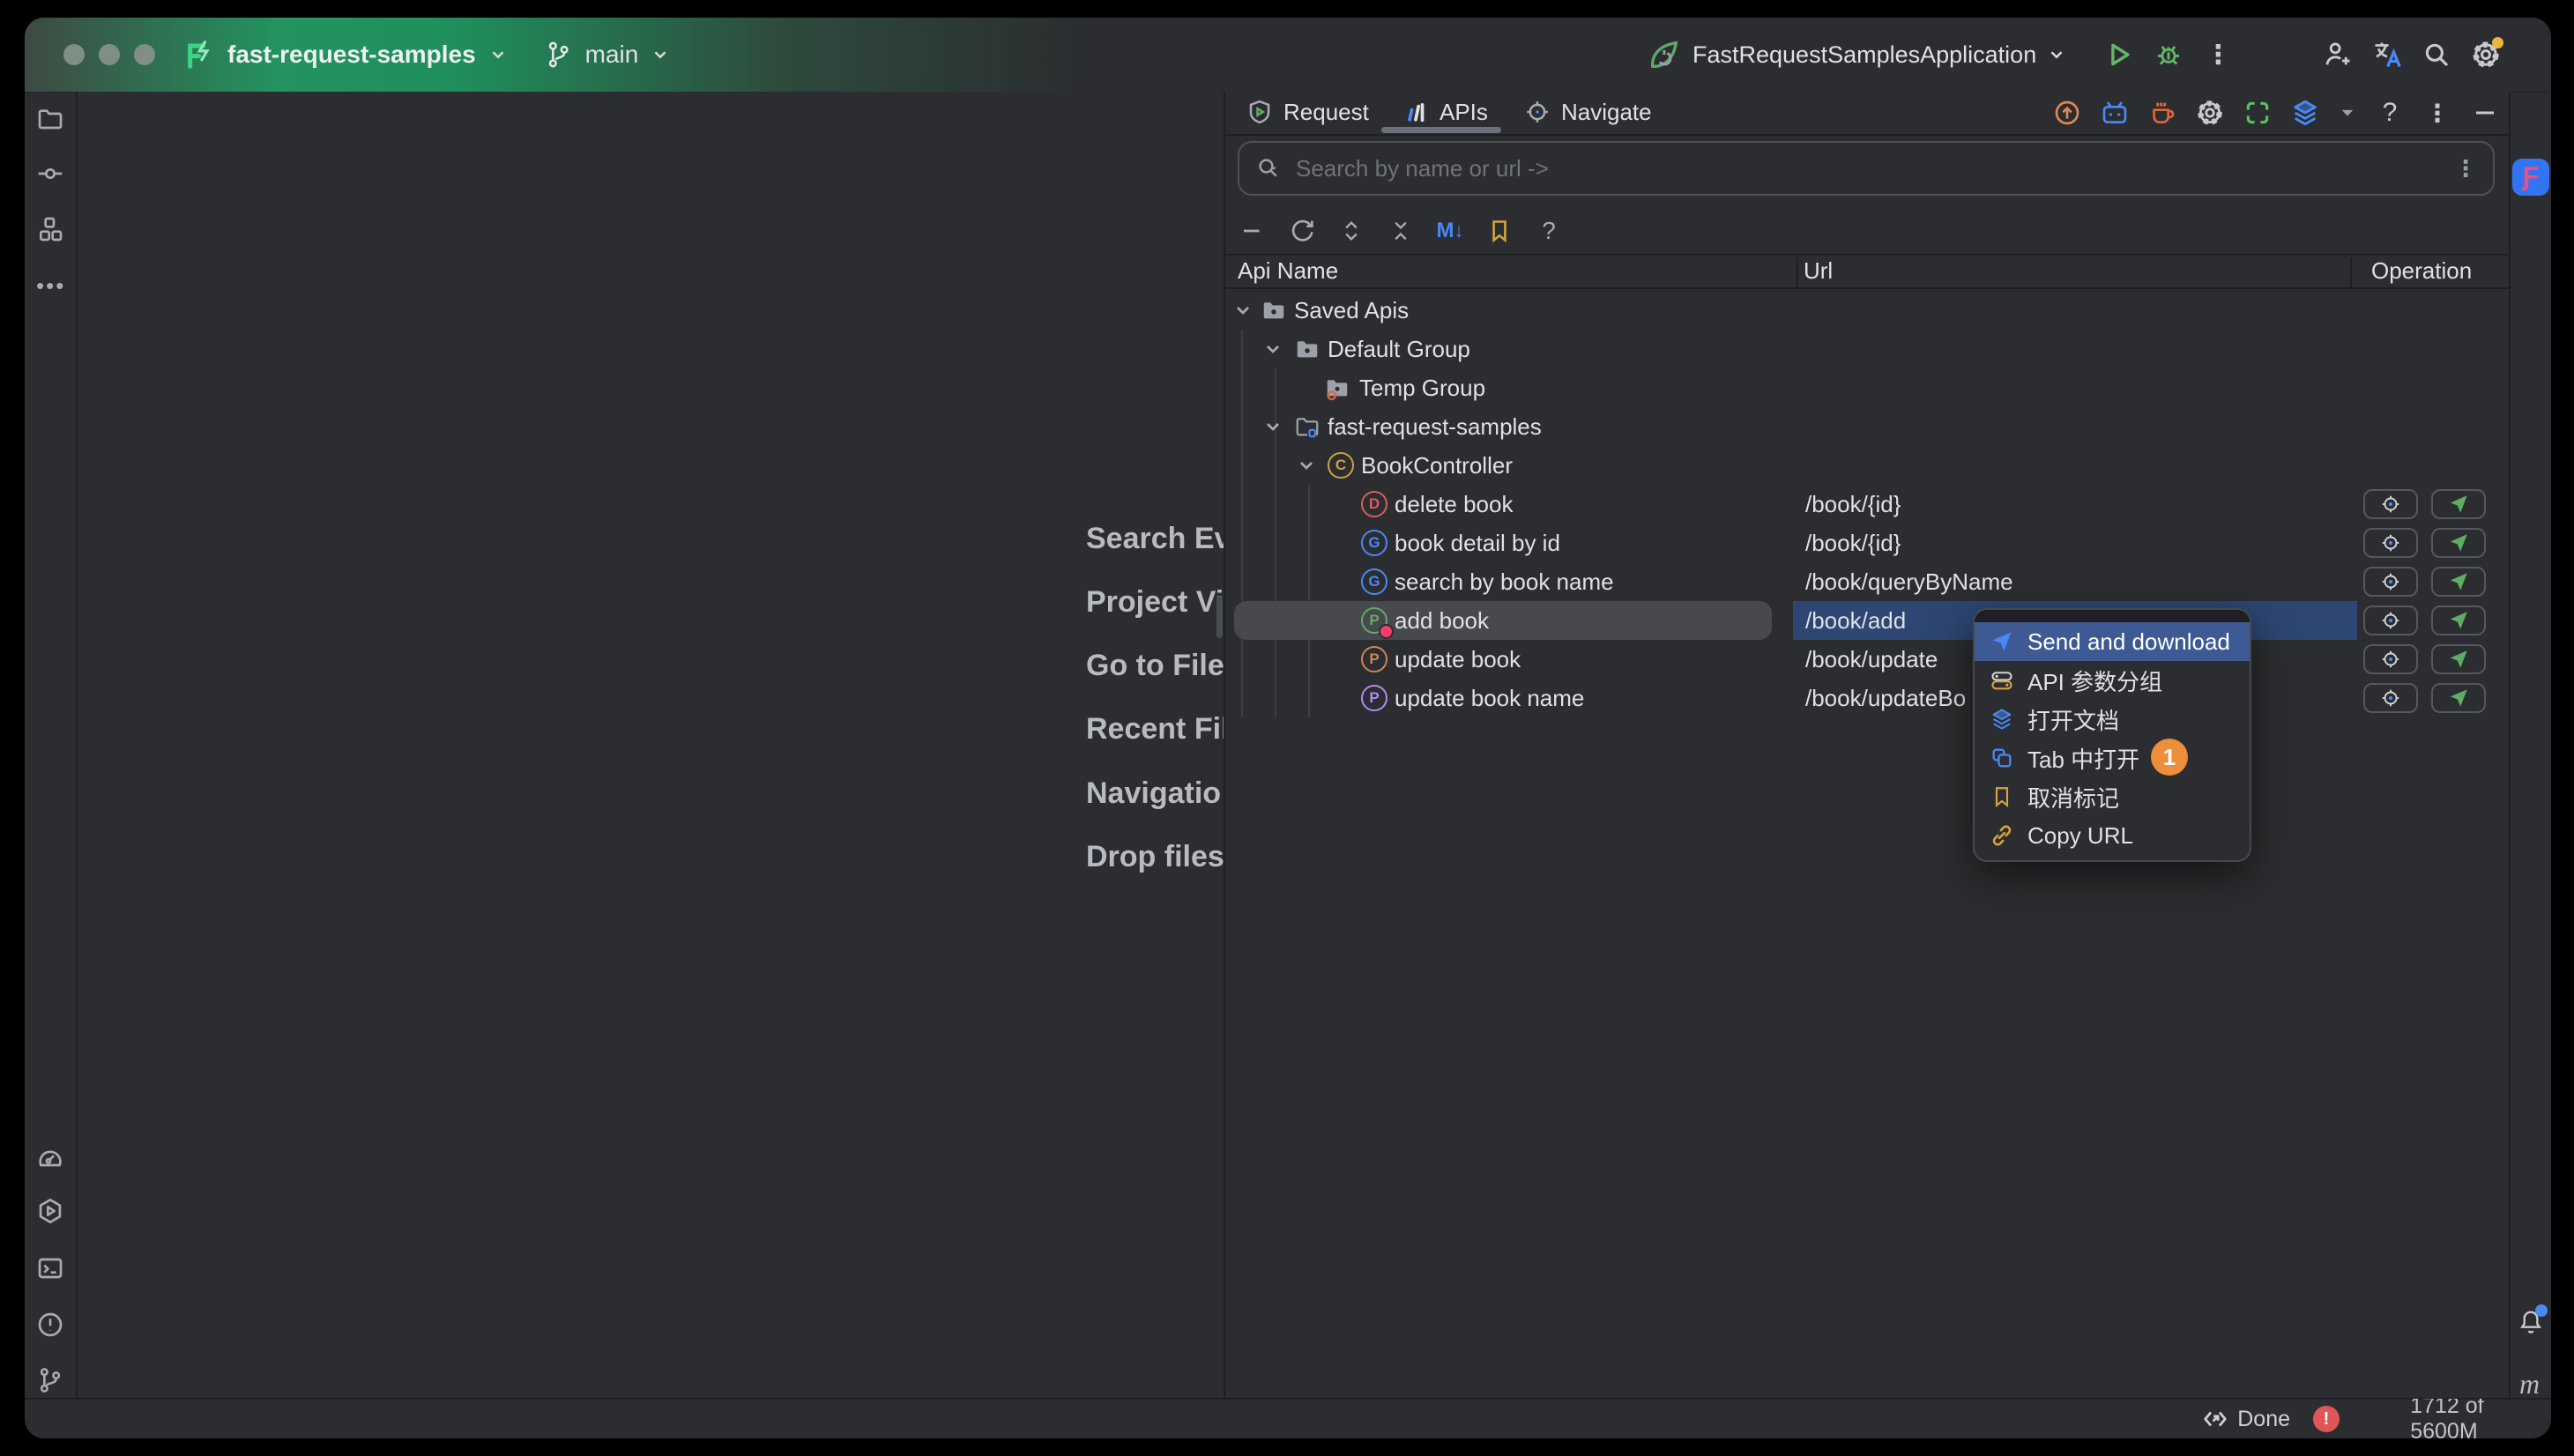 The height and width of the screenshot is (1456, 2574). Describe the element at coordinates (2246, 1419) in the screenshot. I see `analysis-status: Done` at that location.